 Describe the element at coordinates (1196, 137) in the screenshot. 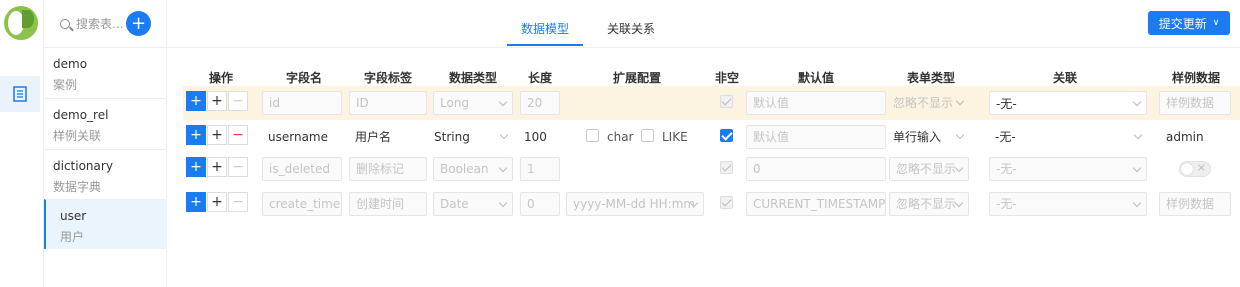

I see `sample-data-input: admin` at that location.